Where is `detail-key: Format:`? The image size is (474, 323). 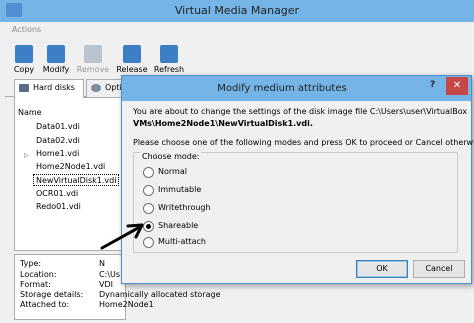
detail-key: Format: is located at coordinates (35, 284).